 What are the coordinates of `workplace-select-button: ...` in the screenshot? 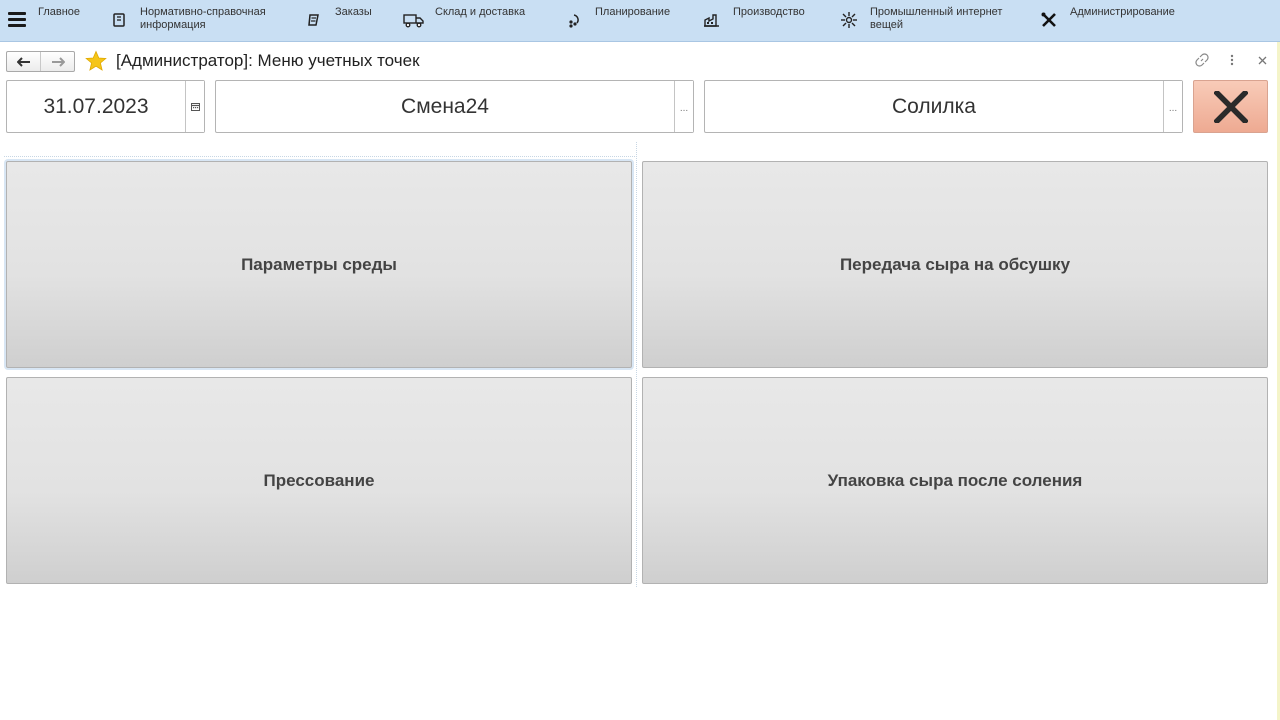 It's located at (1172, 106).